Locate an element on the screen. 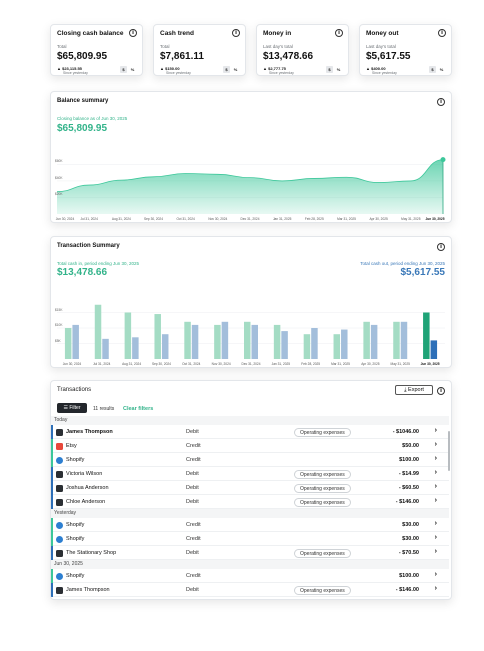  closing-balance-label: Closing balance as of Jun 30, 2025 is located at coordinates (92, 118).